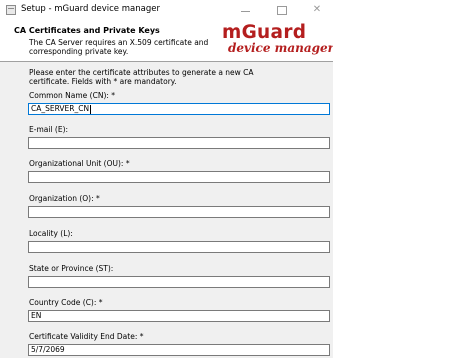 Image resolution: width=472 pixels, height=358 pixels. Describe the element at coordinates (179, 212) in the screenshot. I see `organization-input` at that location.